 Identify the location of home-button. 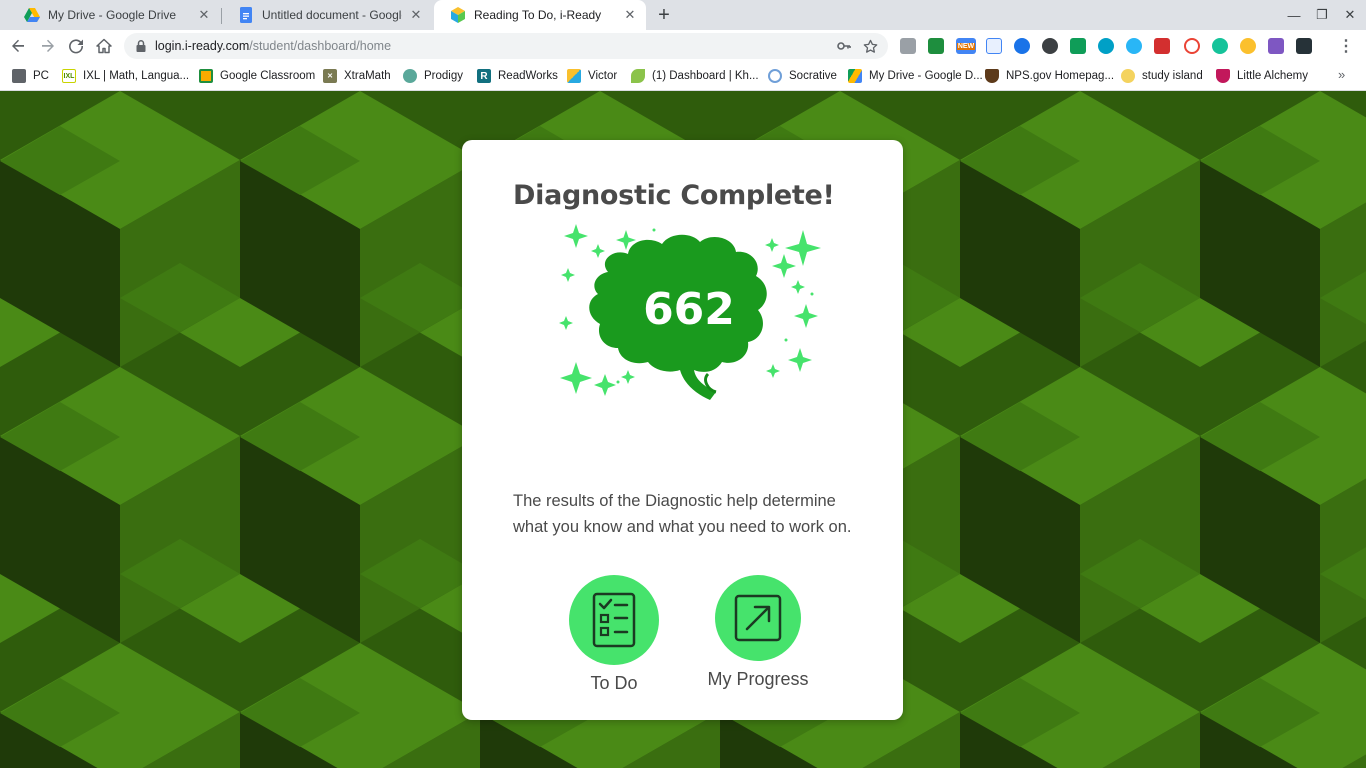
(104, 46).